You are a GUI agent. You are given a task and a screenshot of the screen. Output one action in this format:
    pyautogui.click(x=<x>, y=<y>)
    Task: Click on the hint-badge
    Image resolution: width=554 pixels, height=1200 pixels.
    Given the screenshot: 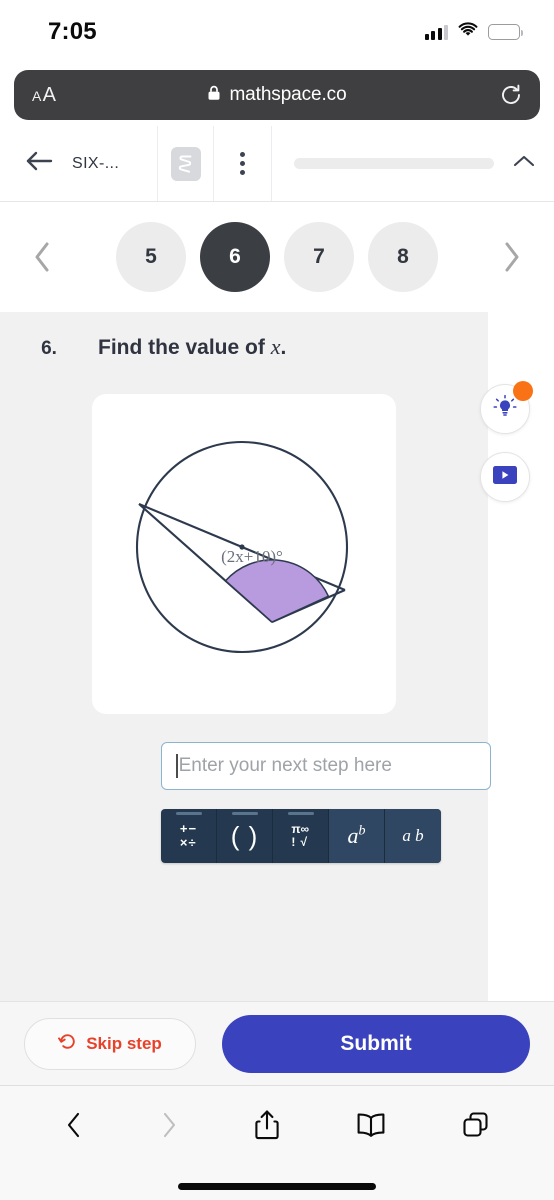 What is the action you would take?
    pyautogui.click(x=523, y=391)
    